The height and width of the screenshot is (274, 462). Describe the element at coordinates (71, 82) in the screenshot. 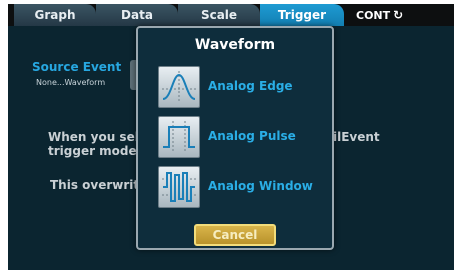

I see `source-event-value: None...Waveform` at that location.